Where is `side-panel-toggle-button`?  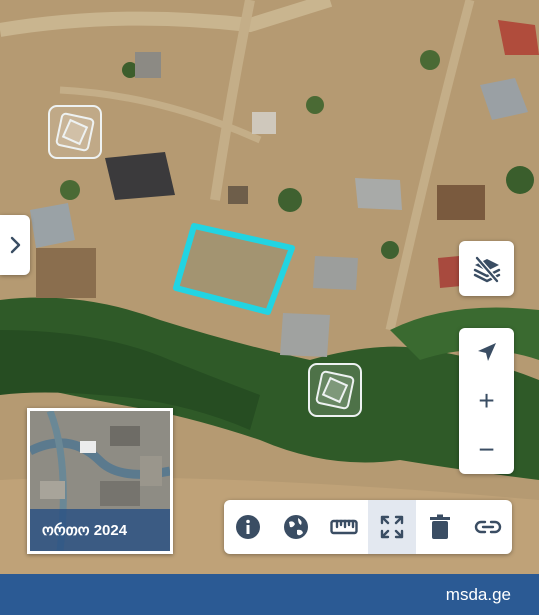
side-panel-toggle-button is located at coordinates (15, 245).